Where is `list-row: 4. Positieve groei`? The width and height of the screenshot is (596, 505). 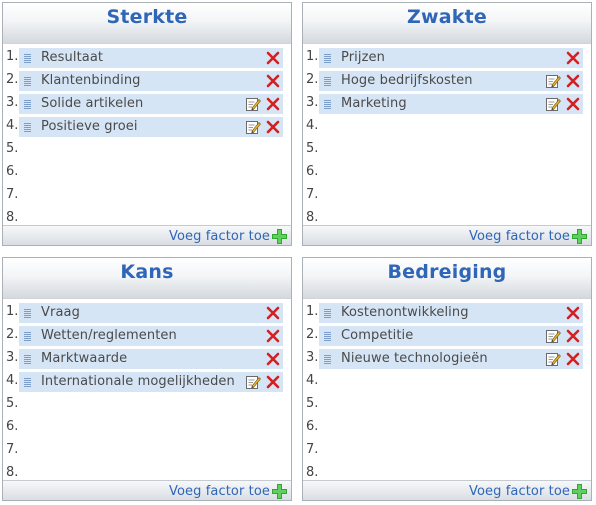
list-row: 4. Positieve groei is located at coordinates (147, 127).